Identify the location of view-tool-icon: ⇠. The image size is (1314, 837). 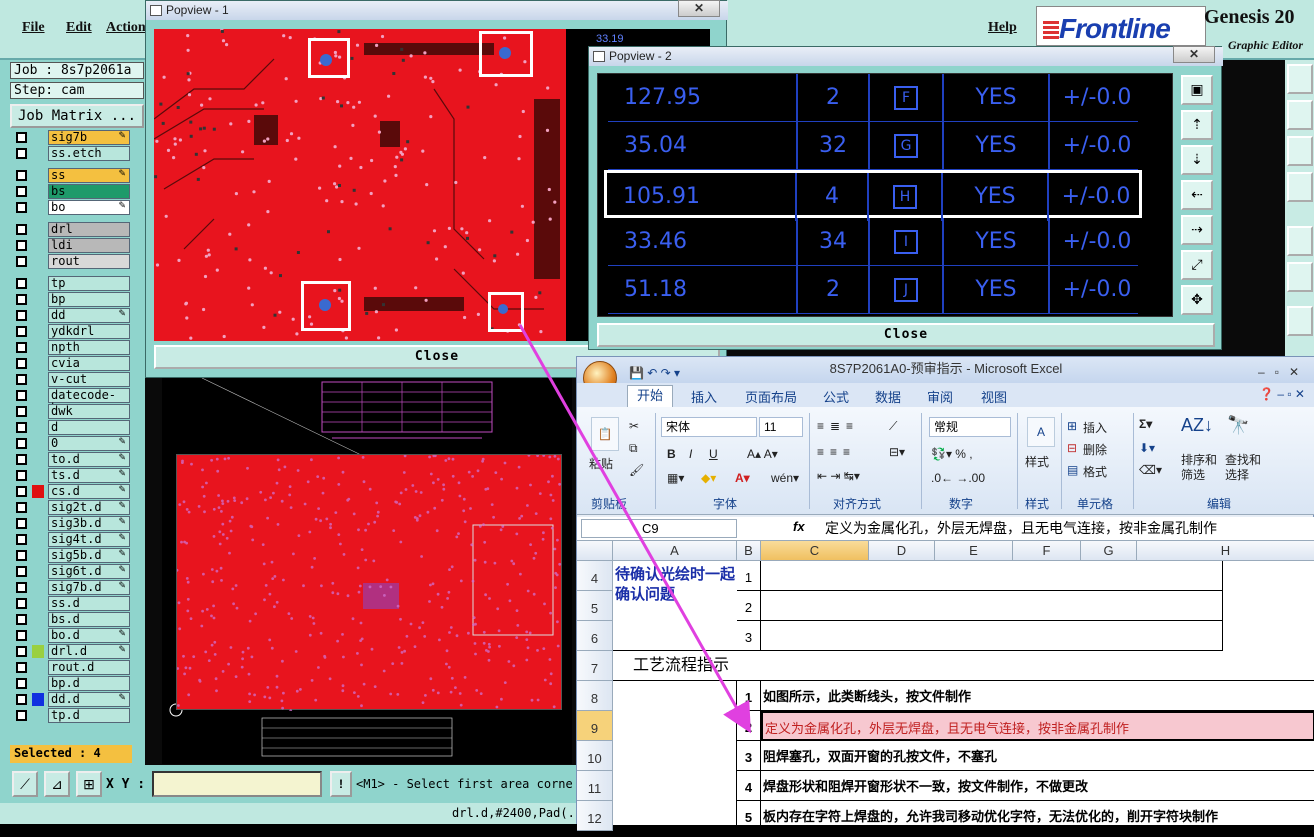
(1197, 195).